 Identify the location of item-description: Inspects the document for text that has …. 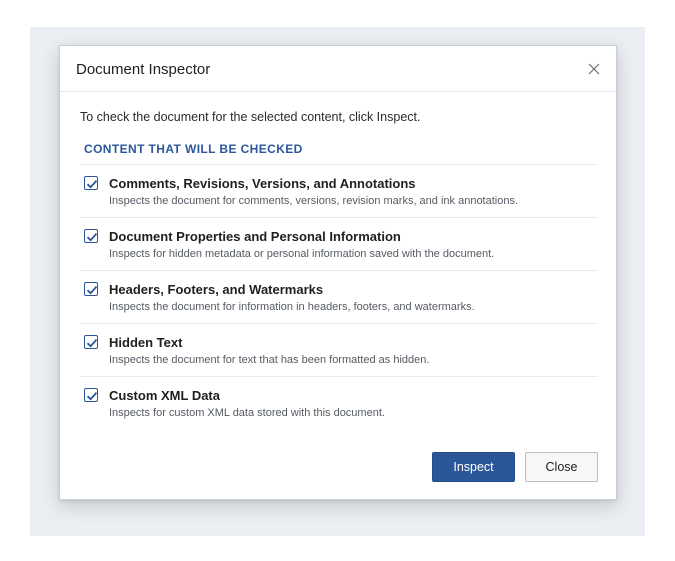
(269, 360).